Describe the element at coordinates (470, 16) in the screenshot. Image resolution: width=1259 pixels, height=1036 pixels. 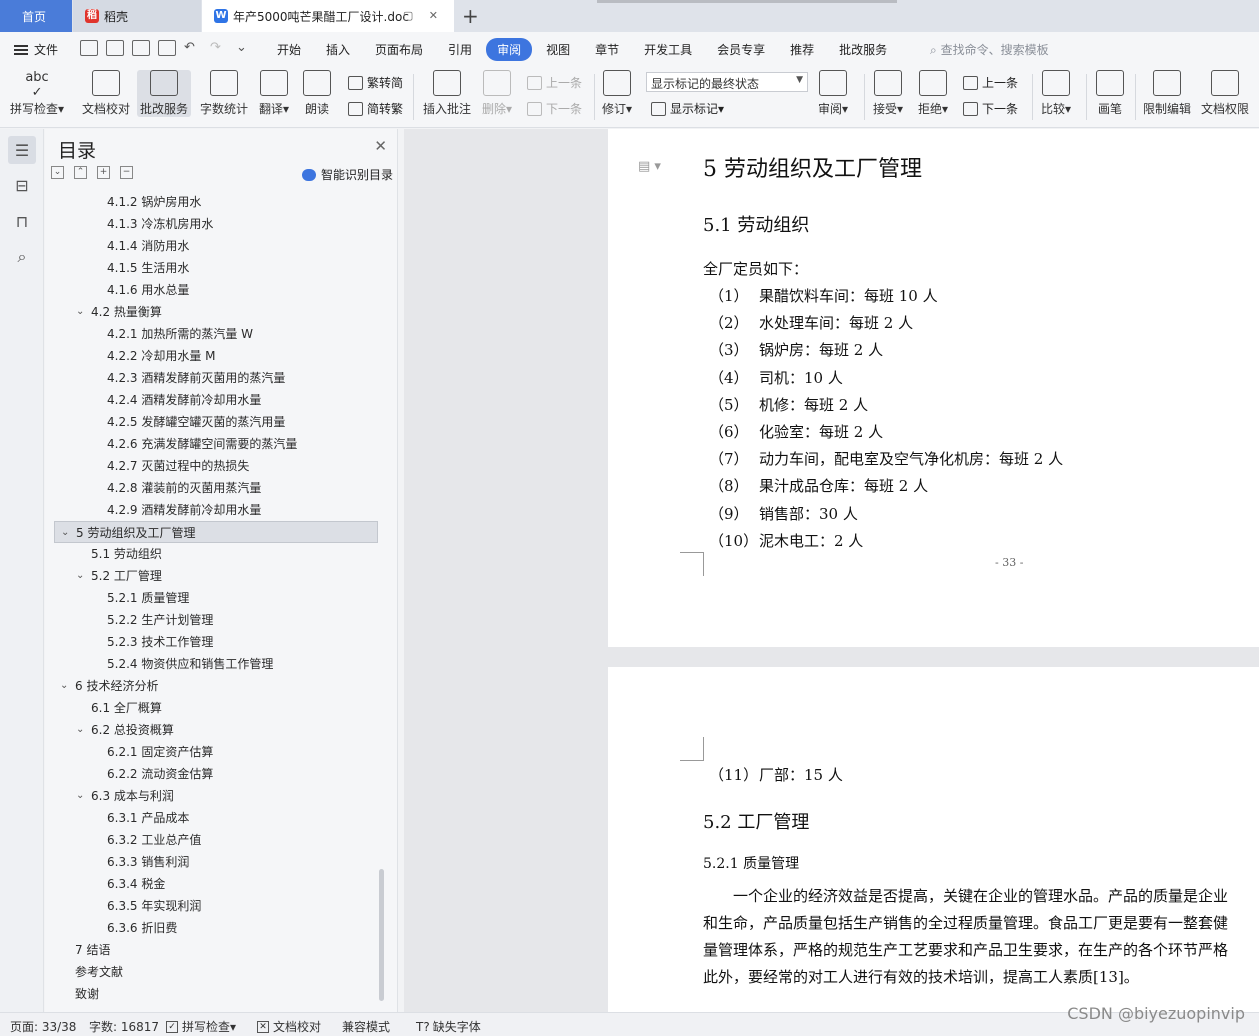
I see `new-tab-button: +` at that location.